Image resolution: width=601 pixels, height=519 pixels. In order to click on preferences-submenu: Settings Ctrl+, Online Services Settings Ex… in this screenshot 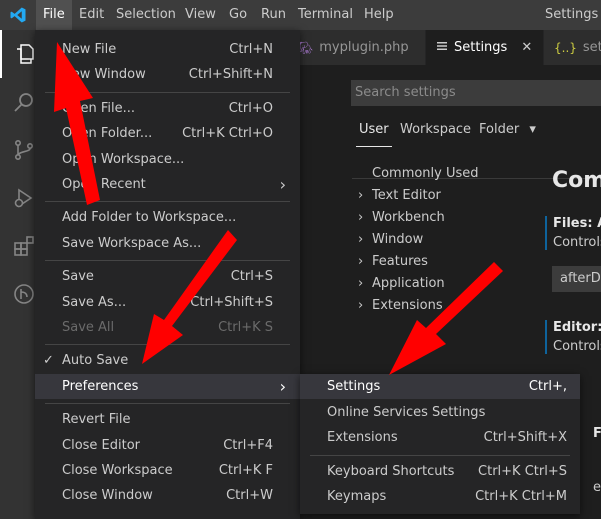, I will do `click(440, 444)`.